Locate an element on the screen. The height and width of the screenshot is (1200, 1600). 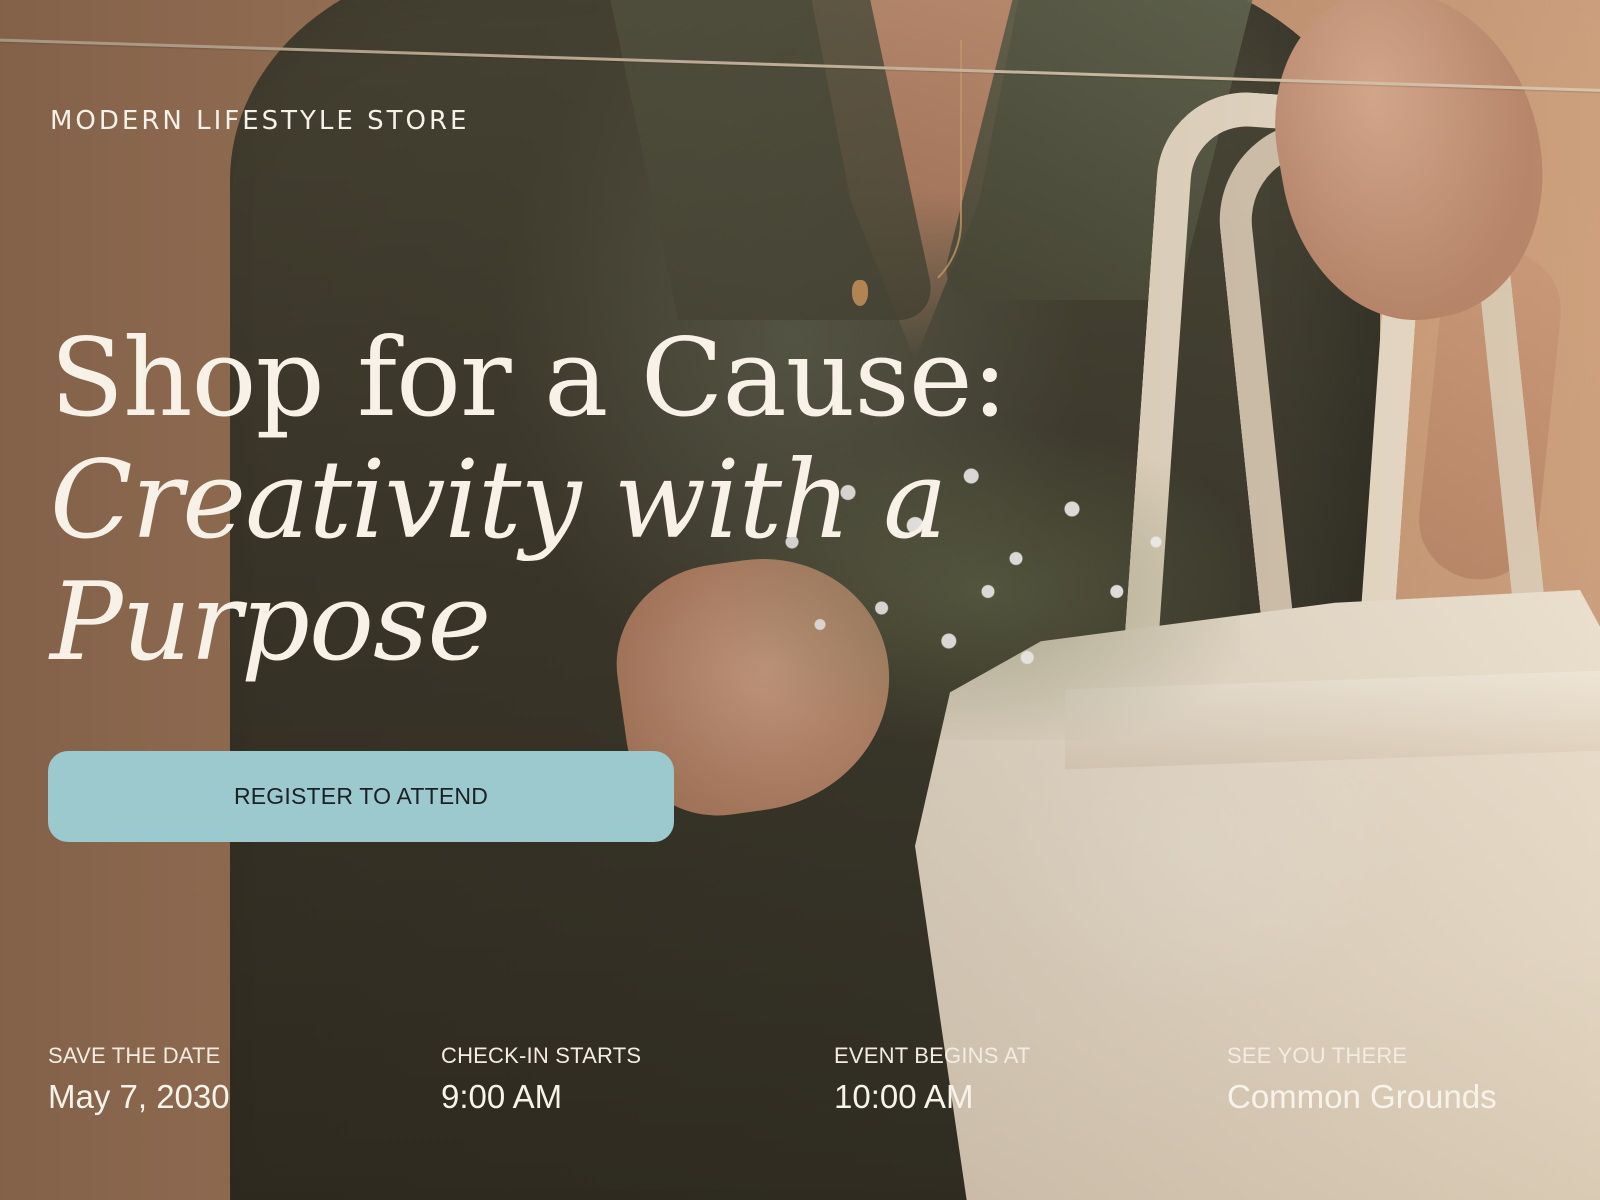
detail-location: SEE YOU THERE Common Grounds is located at coordinates (1413, 1079).